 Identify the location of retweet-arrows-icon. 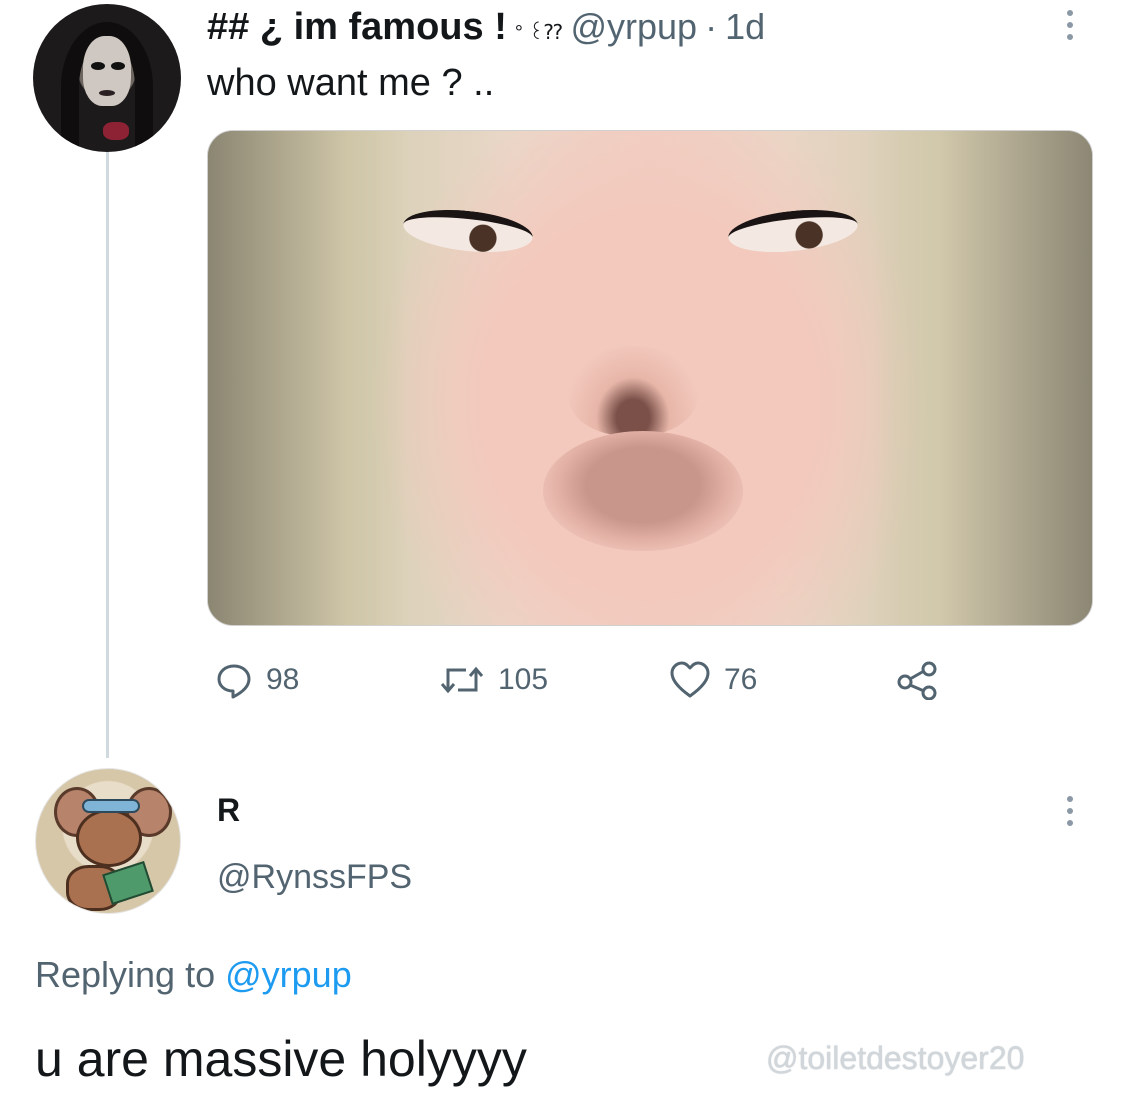
(462, 680).